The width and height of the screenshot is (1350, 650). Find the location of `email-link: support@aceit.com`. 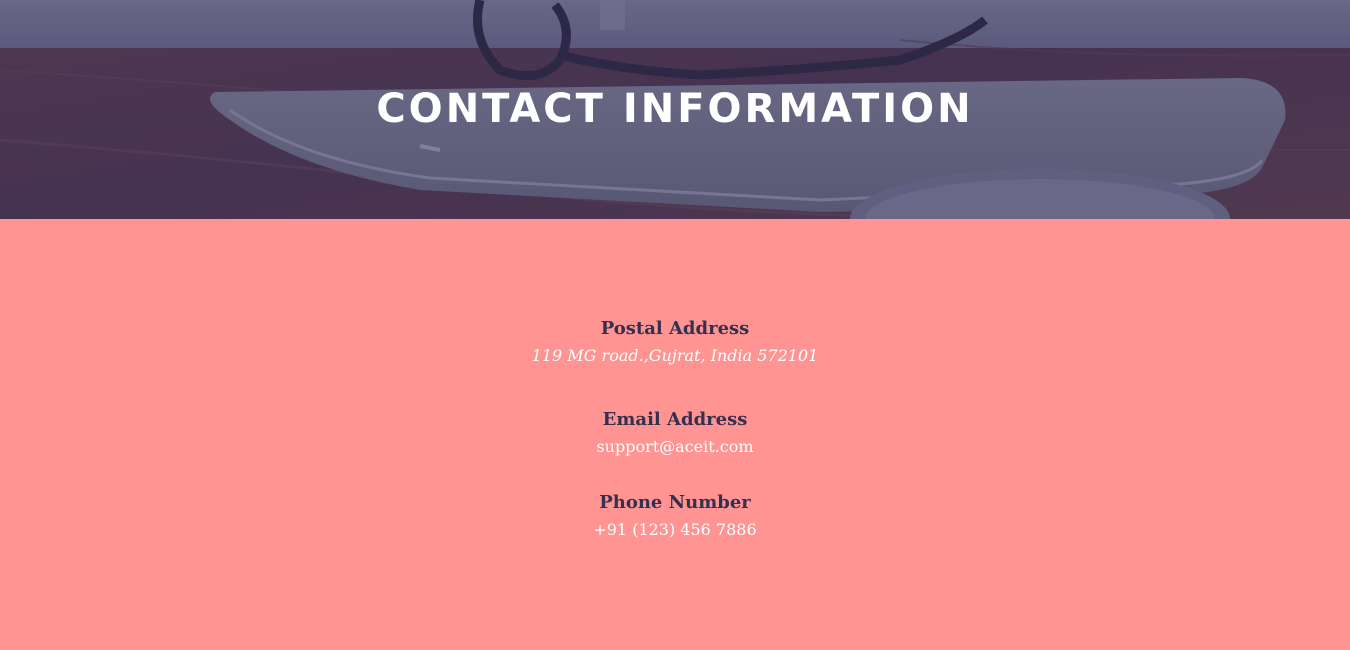

email-link: support@aceit.com is located at coordinates (674, 446).